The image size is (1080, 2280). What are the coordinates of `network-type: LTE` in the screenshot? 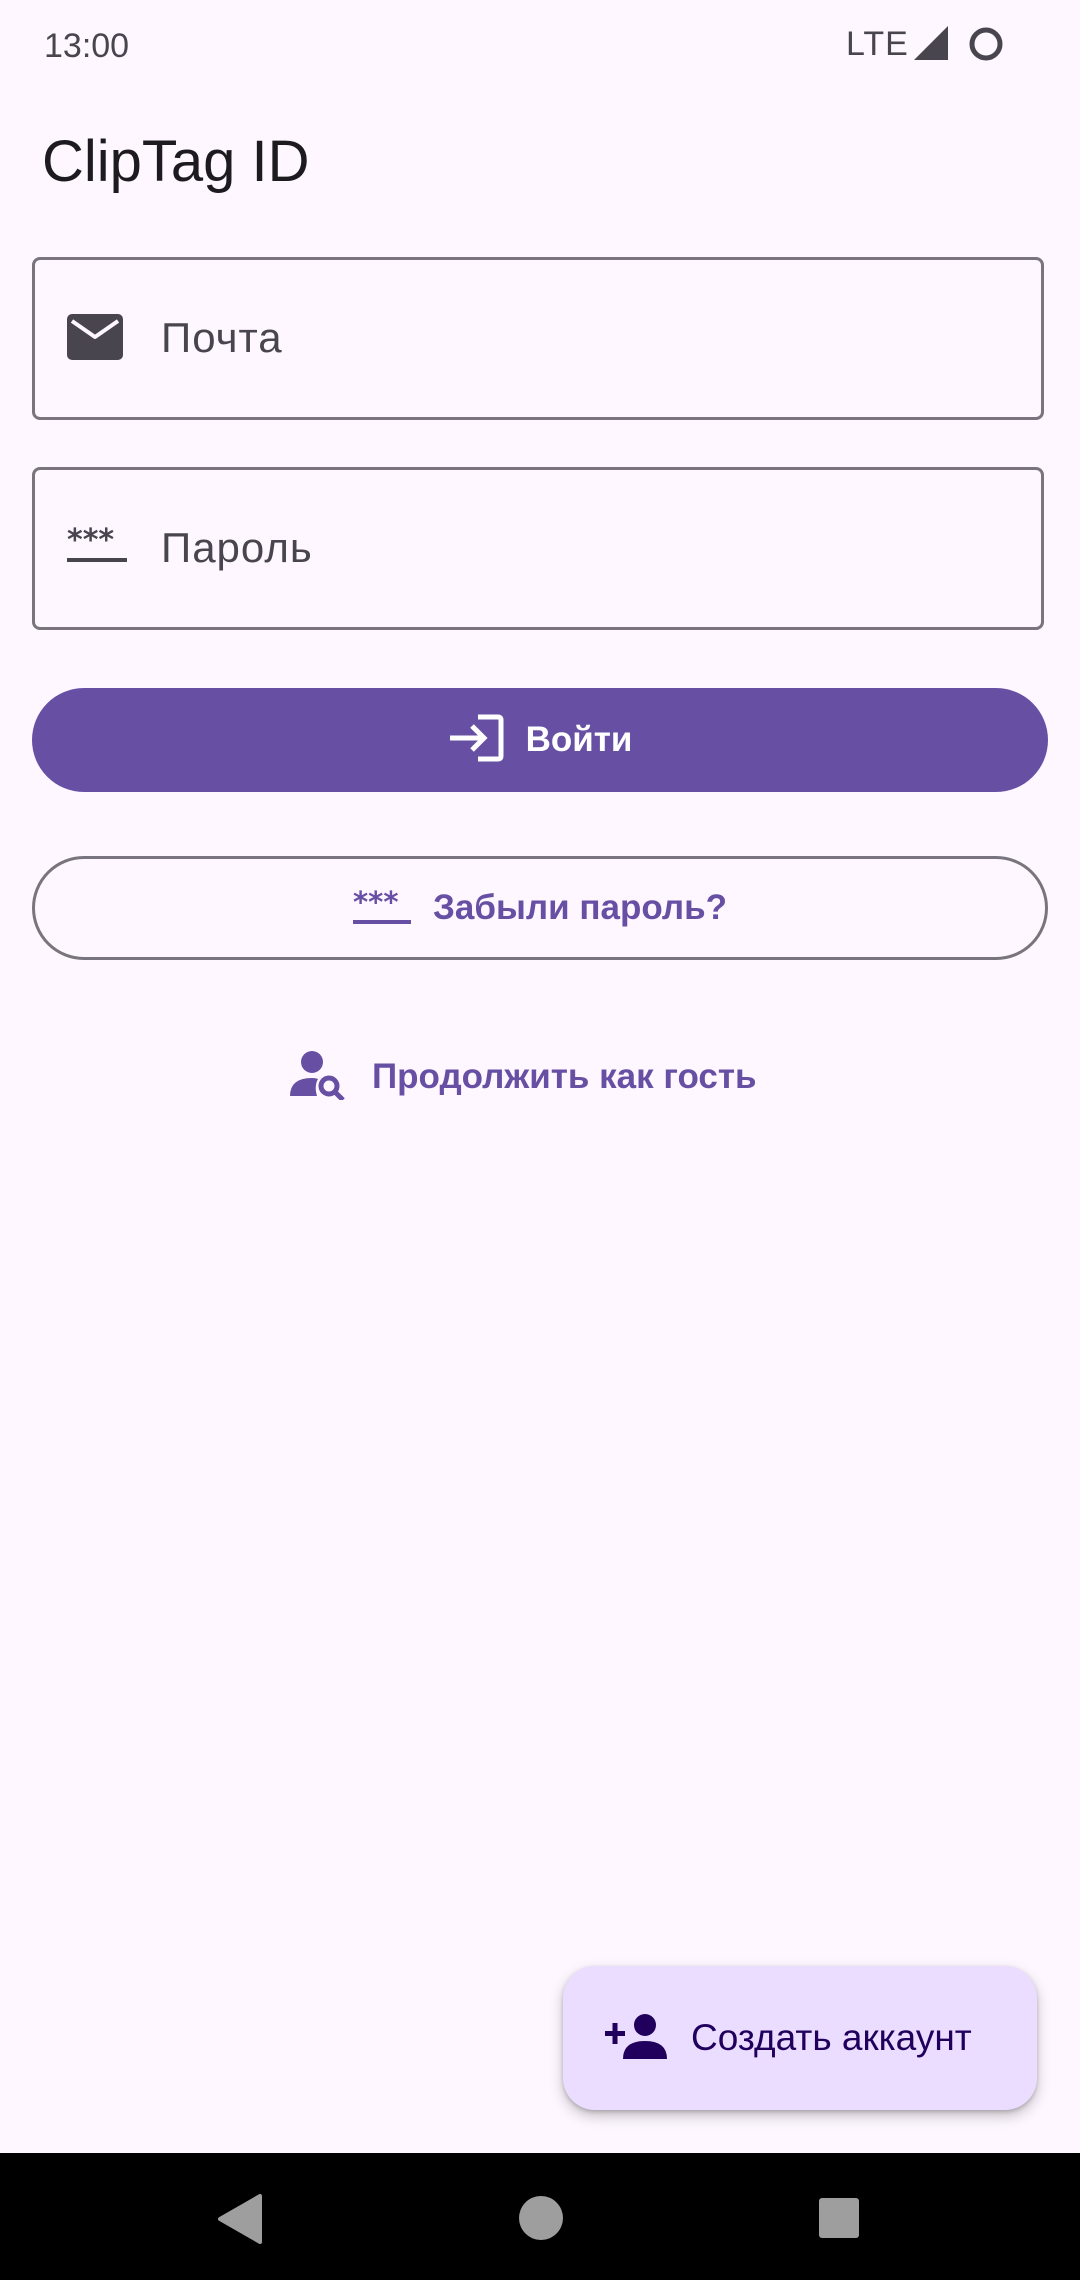 It's located at (877, 44).